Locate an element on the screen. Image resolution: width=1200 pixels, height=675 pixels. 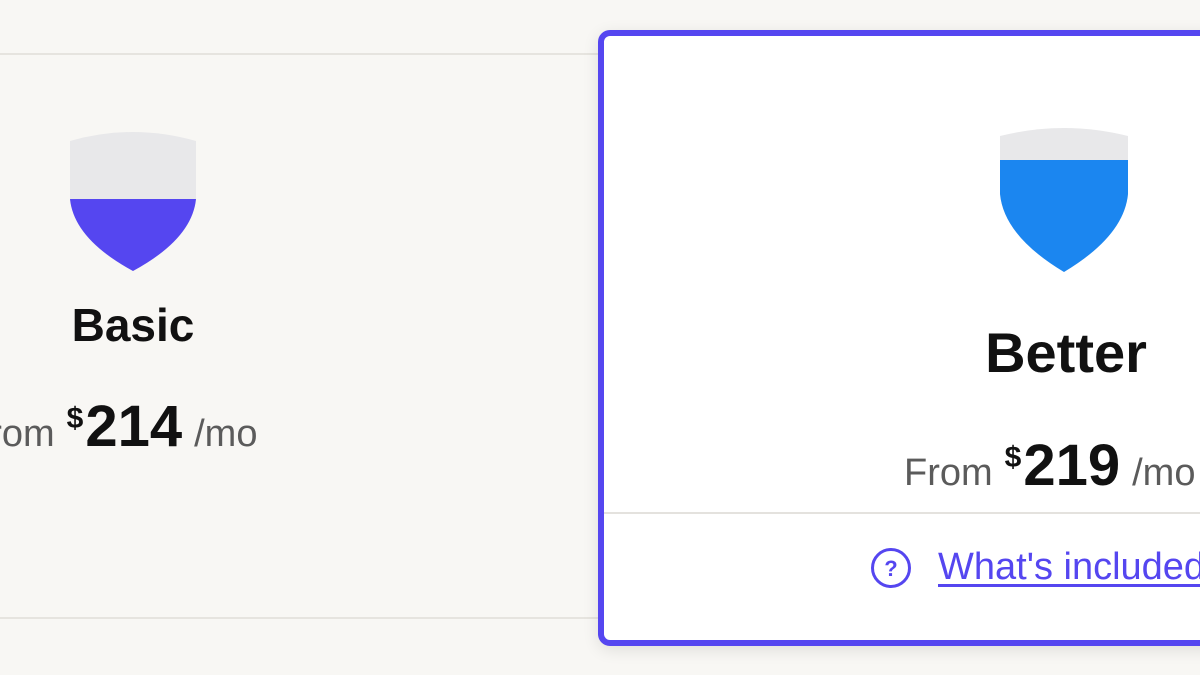
whats-included-link: What's included is located at coordinates (1069, 567).